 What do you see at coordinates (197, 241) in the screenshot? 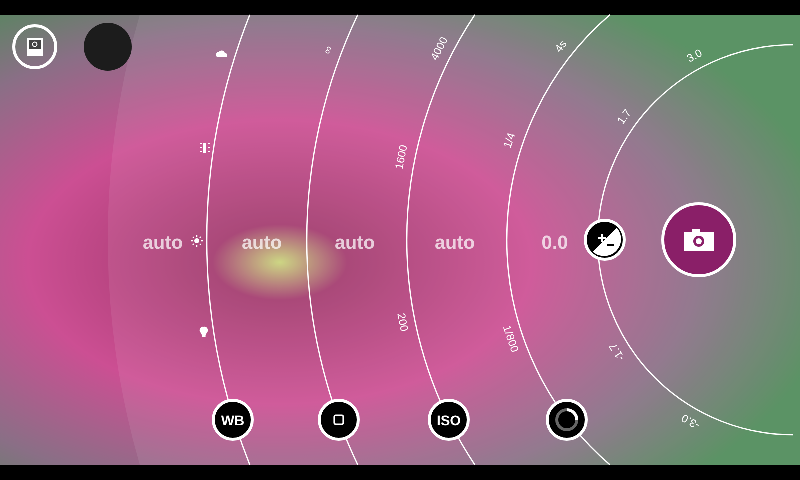
I see `sun-icon` at bounding box center [197, 241].